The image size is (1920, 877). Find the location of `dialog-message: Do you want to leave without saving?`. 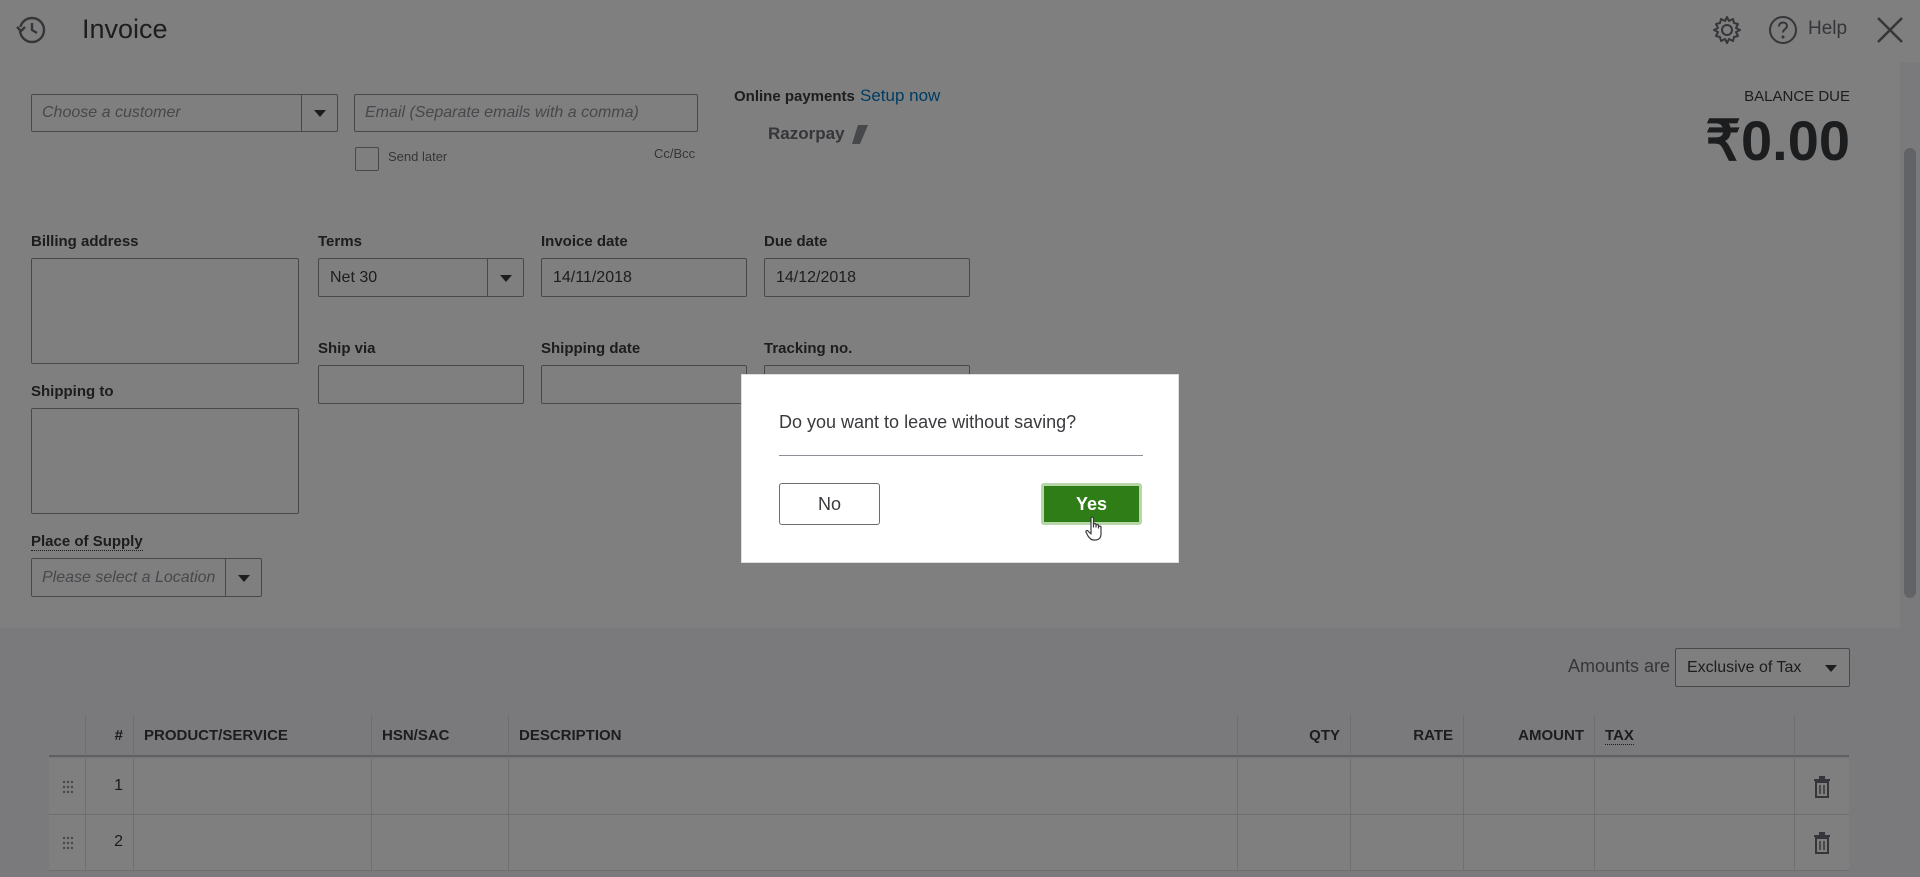

dialog-message: Do you want to leave without saving? is located at coordinates (928, 422).